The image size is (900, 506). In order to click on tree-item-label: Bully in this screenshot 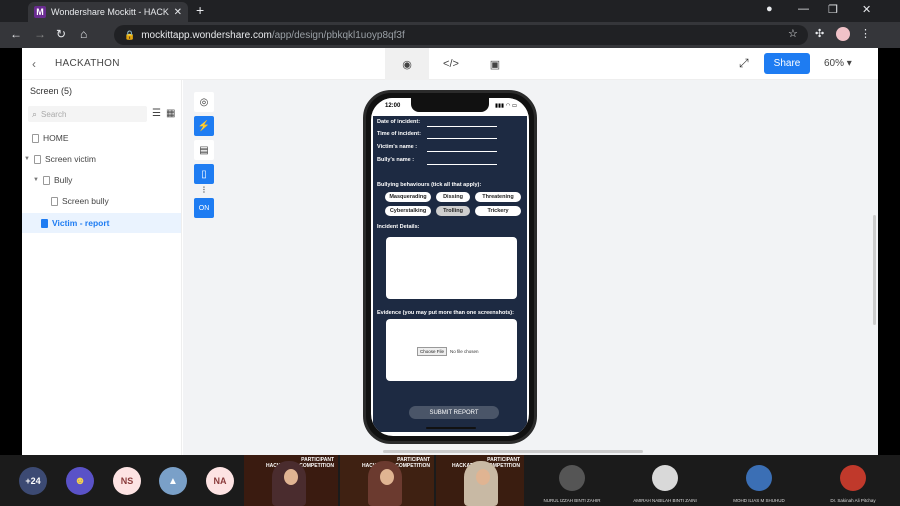, I will do `click(63, 180)`.